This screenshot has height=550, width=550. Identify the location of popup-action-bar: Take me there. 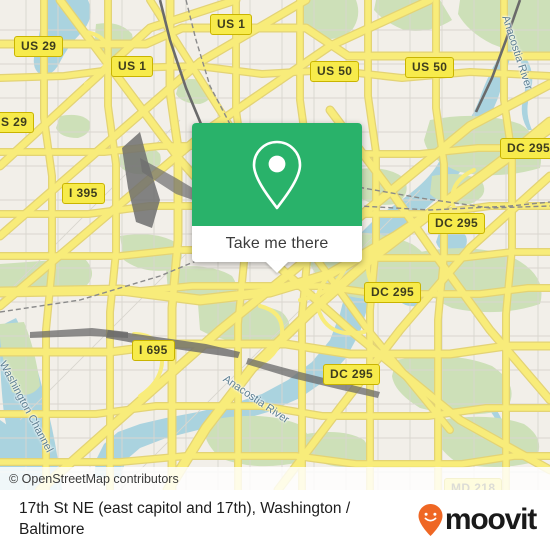
(277, 249).